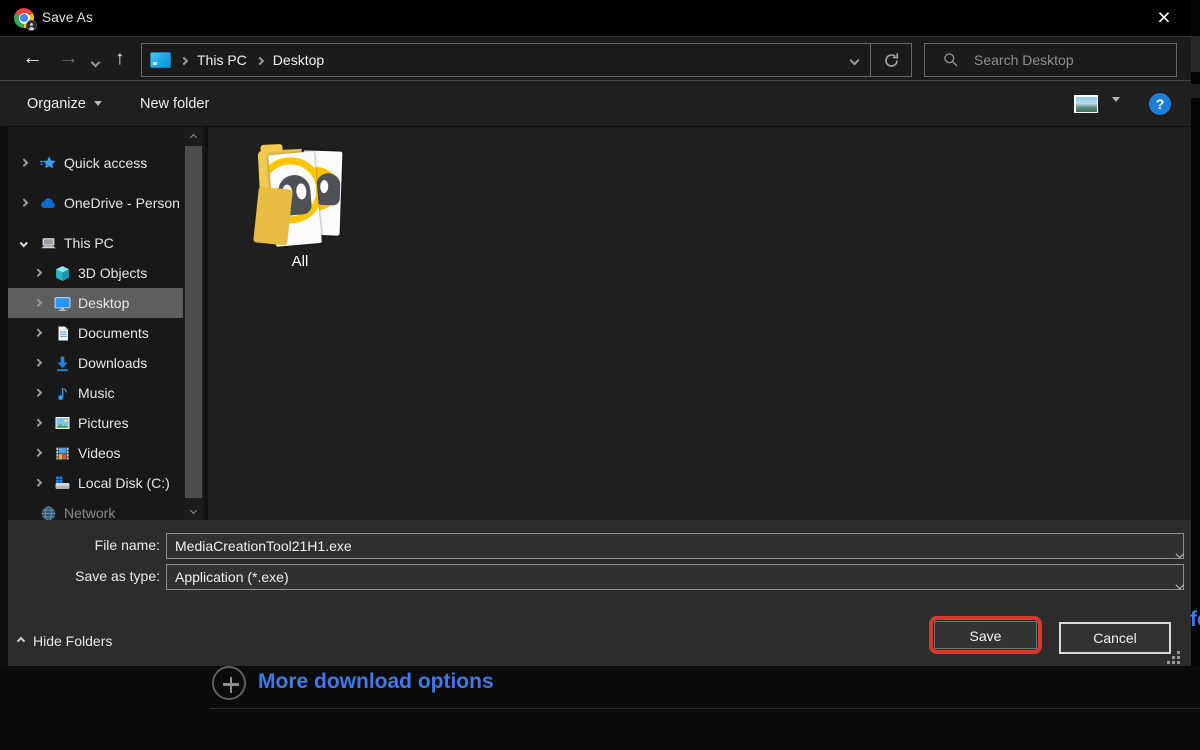 The width and height of the screenshot is (1200, 750). Describe the element at coordinates (32, 58) in the screenshot. I see `back-button: ←` at that location.